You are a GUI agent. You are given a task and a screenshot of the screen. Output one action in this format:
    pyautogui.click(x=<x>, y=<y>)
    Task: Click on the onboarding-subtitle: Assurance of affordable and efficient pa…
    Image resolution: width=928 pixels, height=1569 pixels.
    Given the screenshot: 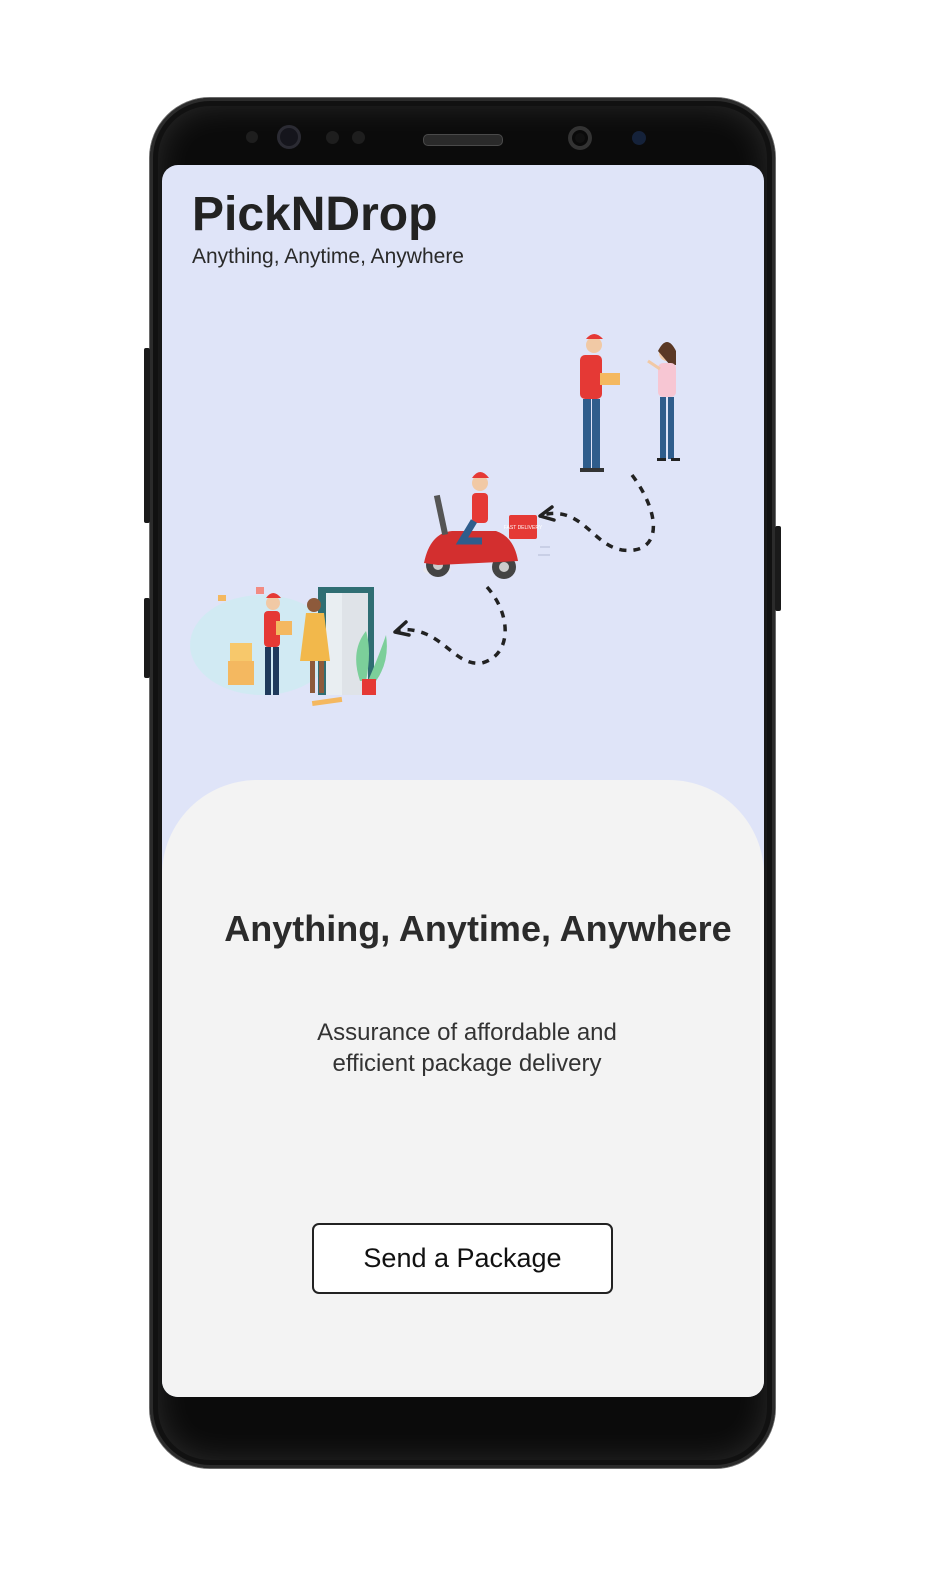 What is the action you would take?
    pyautogui.click(x=467, y=1048)
    